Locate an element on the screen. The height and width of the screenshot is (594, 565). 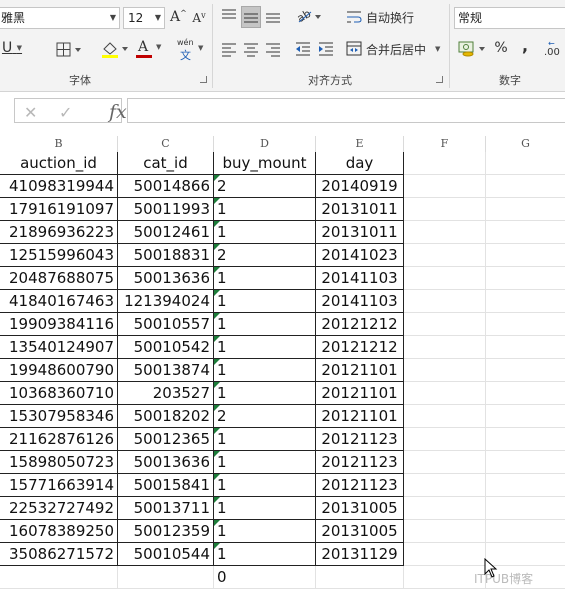
decrease-indent-button is located at coordinates (303, 49).